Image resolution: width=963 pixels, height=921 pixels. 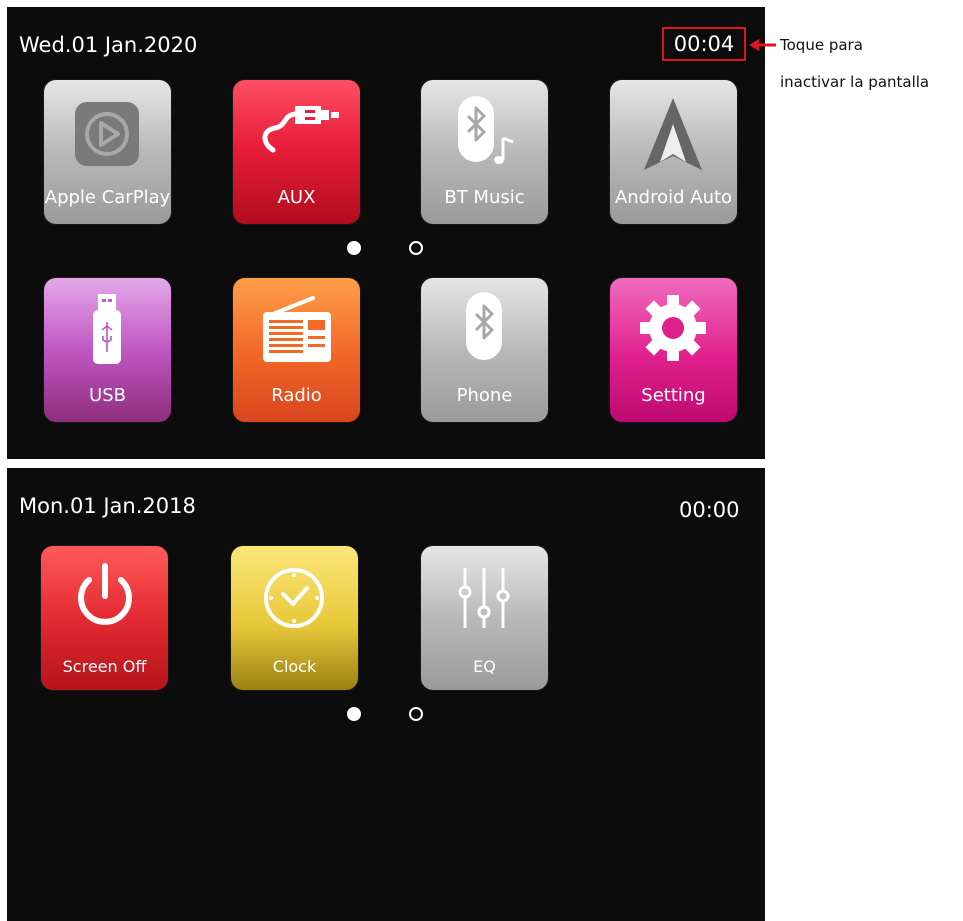 I want to click on app-screen-off: Screen Off, so click(x=104, y=618).